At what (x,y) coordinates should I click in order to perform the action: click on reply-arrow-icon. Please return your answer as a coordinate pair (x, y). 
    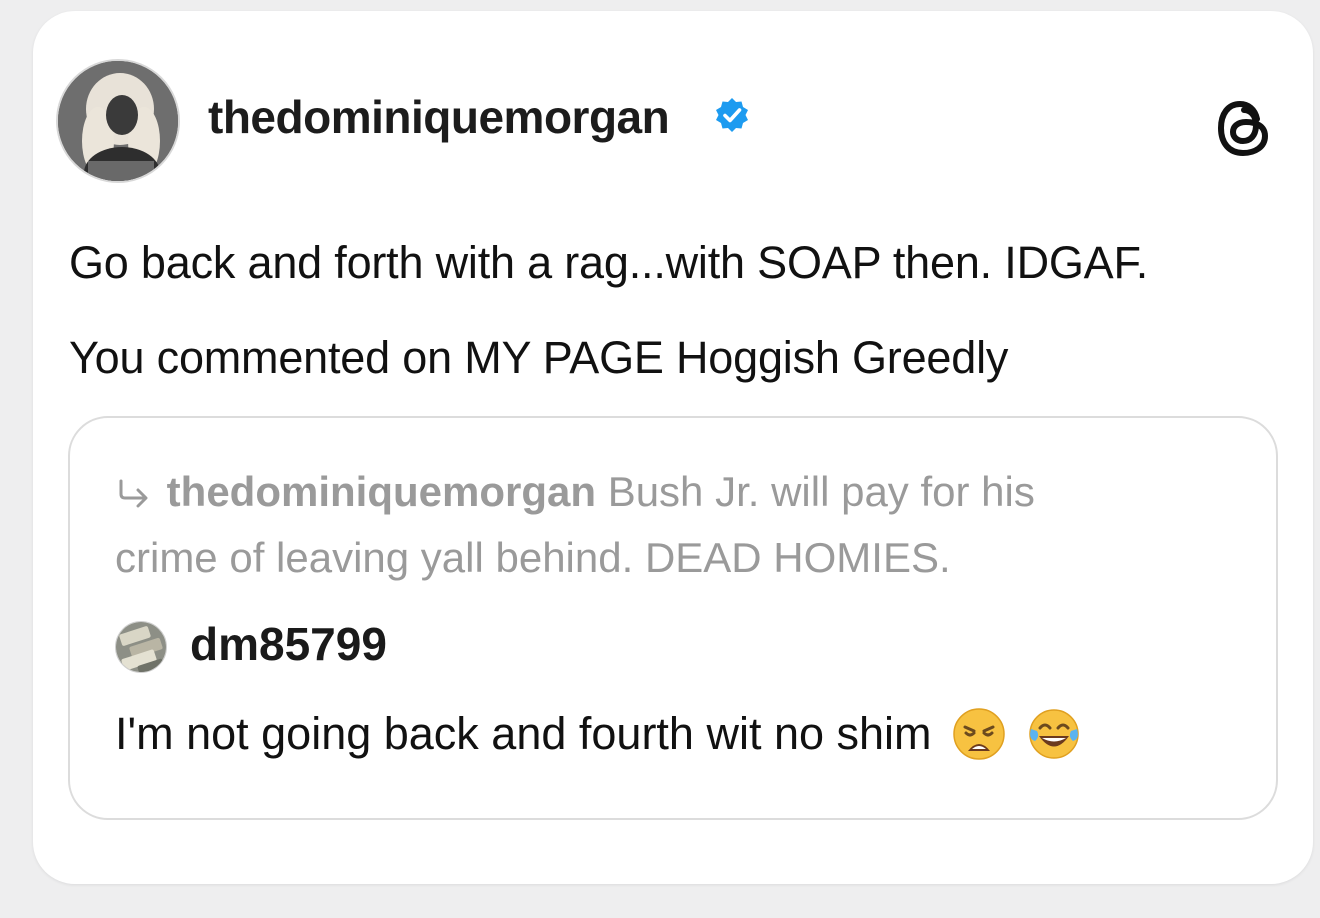
    Looking at the image, I should click on (133, 493).